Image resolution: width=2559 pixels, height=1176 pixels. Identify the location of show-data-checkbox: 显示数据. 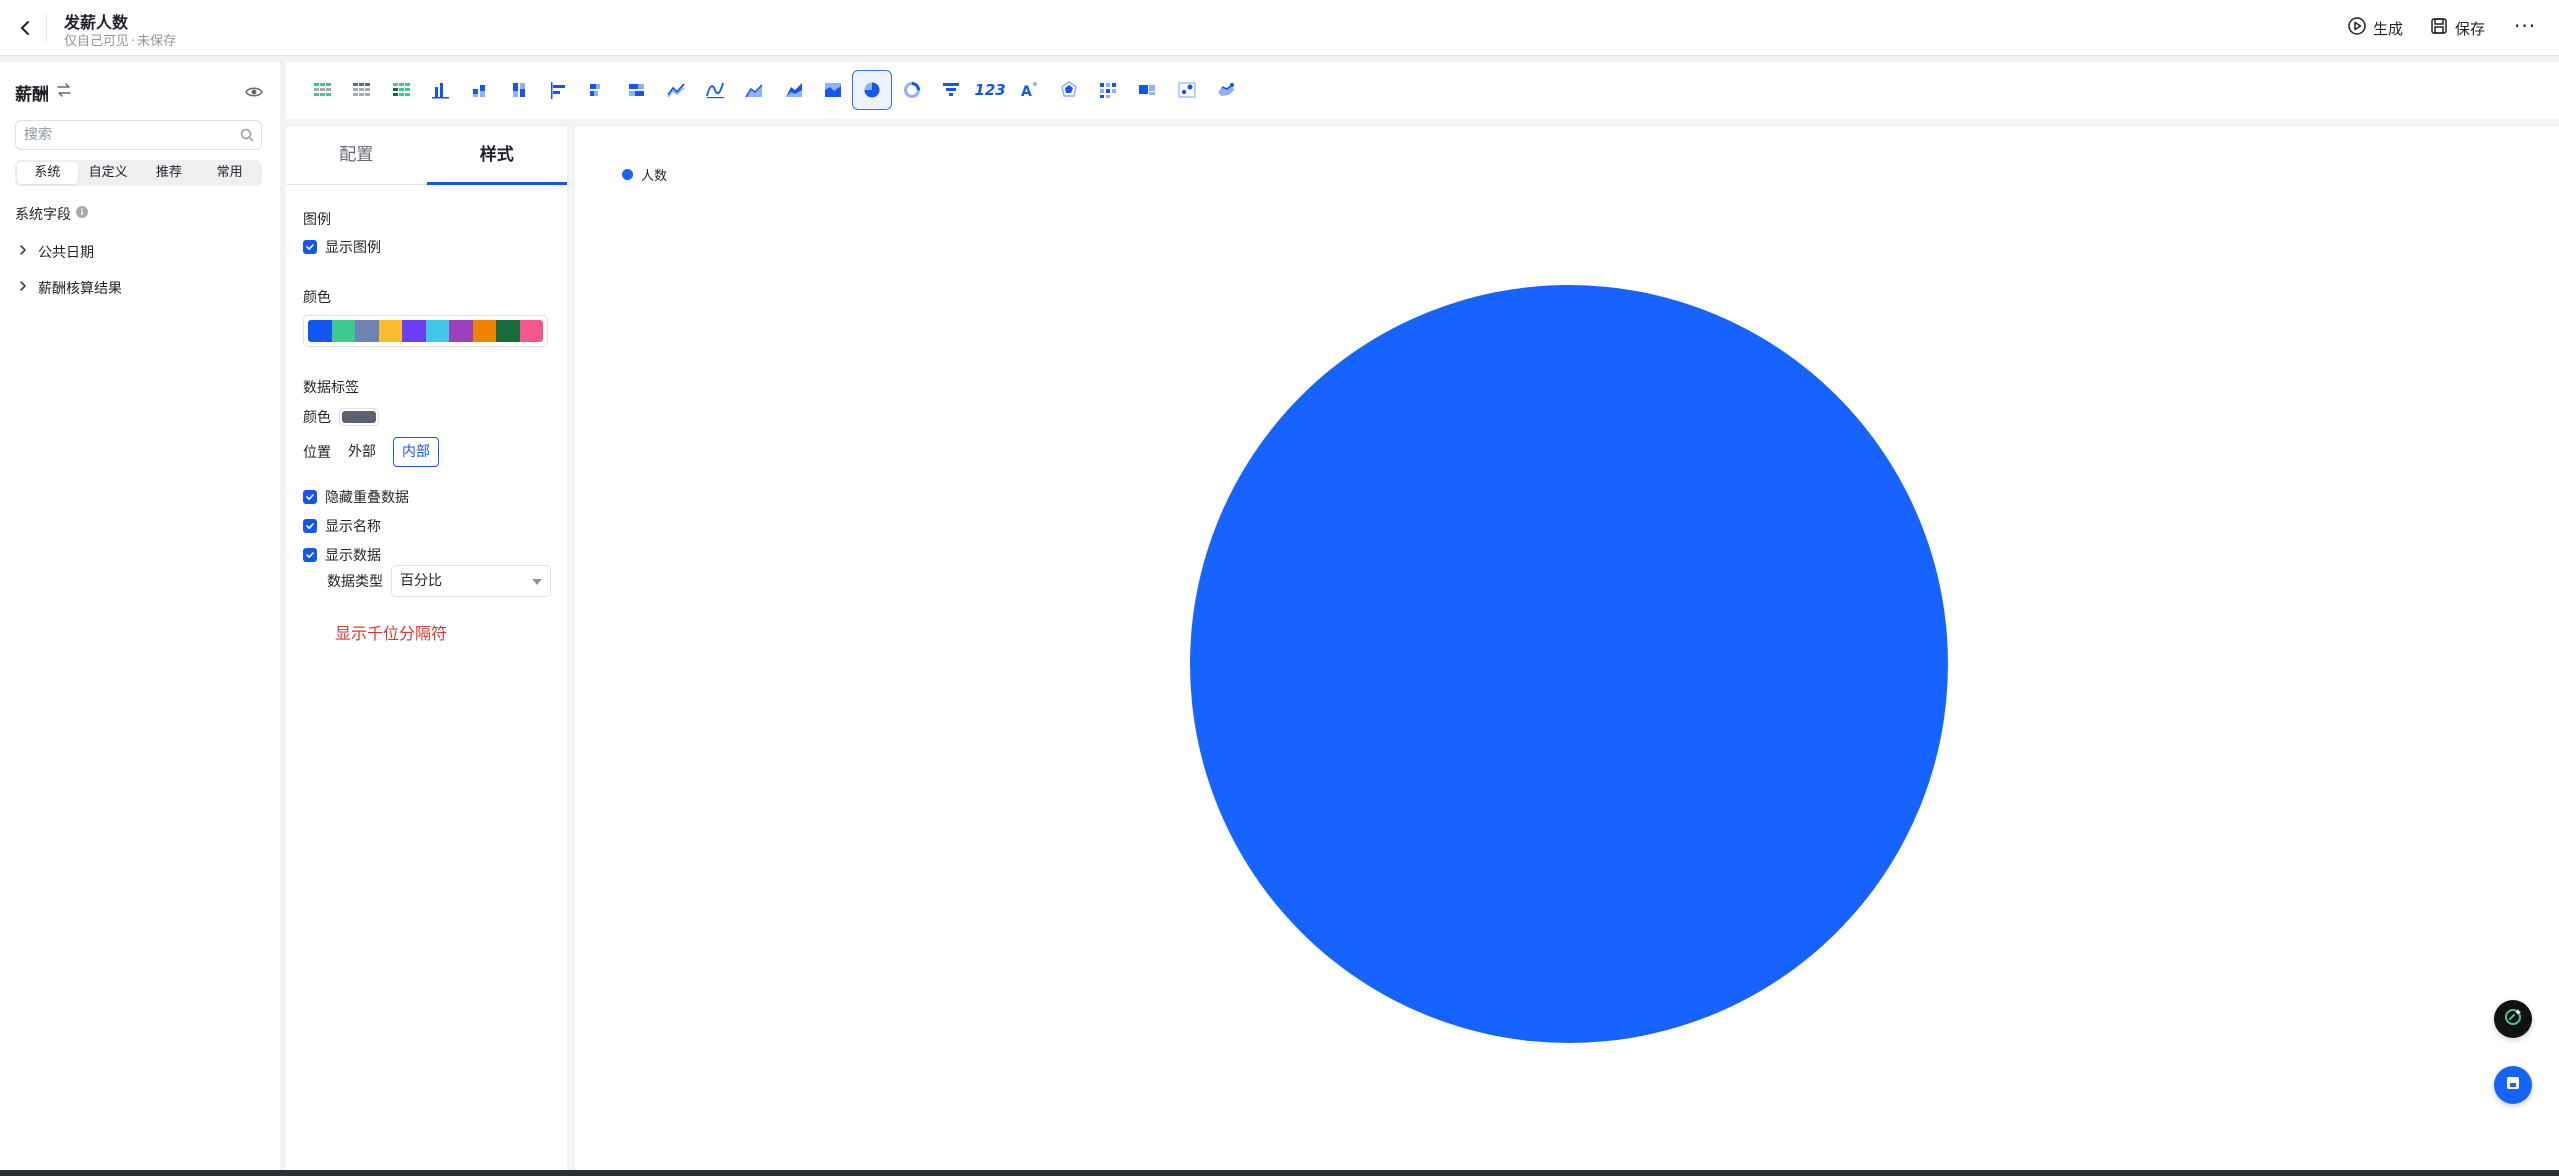
(342, 555).